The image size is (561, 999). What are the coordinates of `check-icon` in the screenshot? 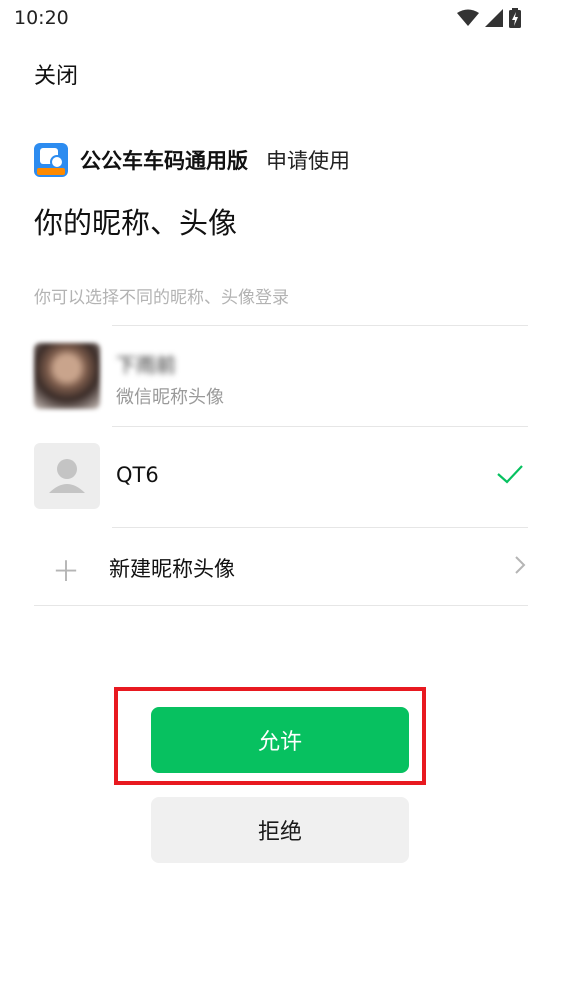 It's located at (510, 474).